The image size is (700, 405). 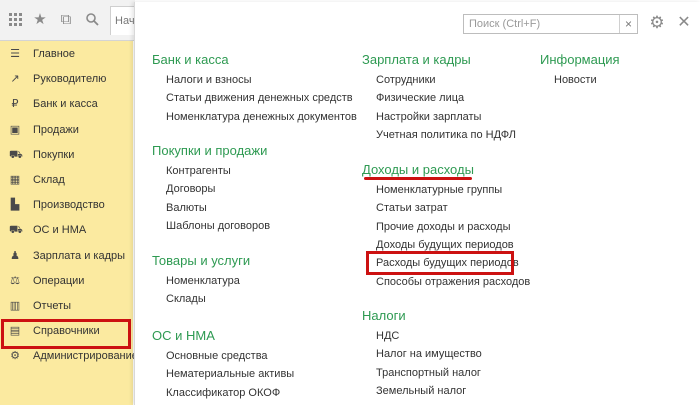 What do you see at coordinates (230, 374) in the screenshot?
I see `section-link: Нематериальные активы` at bounding box center [230, 374].